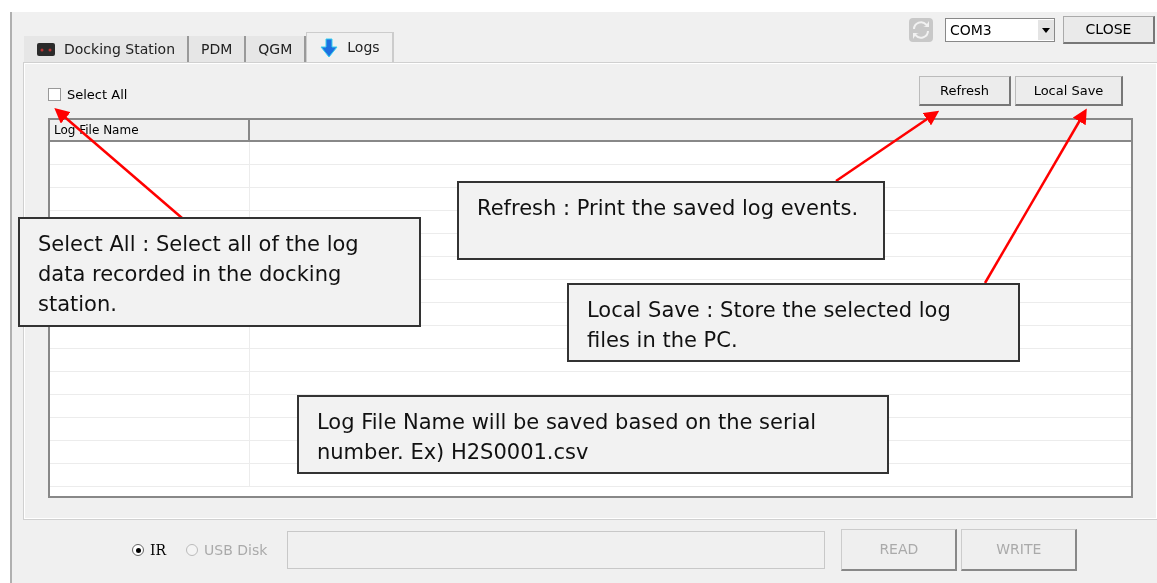 The image size is (1157, 583). I want to click on callout-box: Log File Name will be saved based on the serial number. Ex) H2S0001.csv, so click(593, 434).